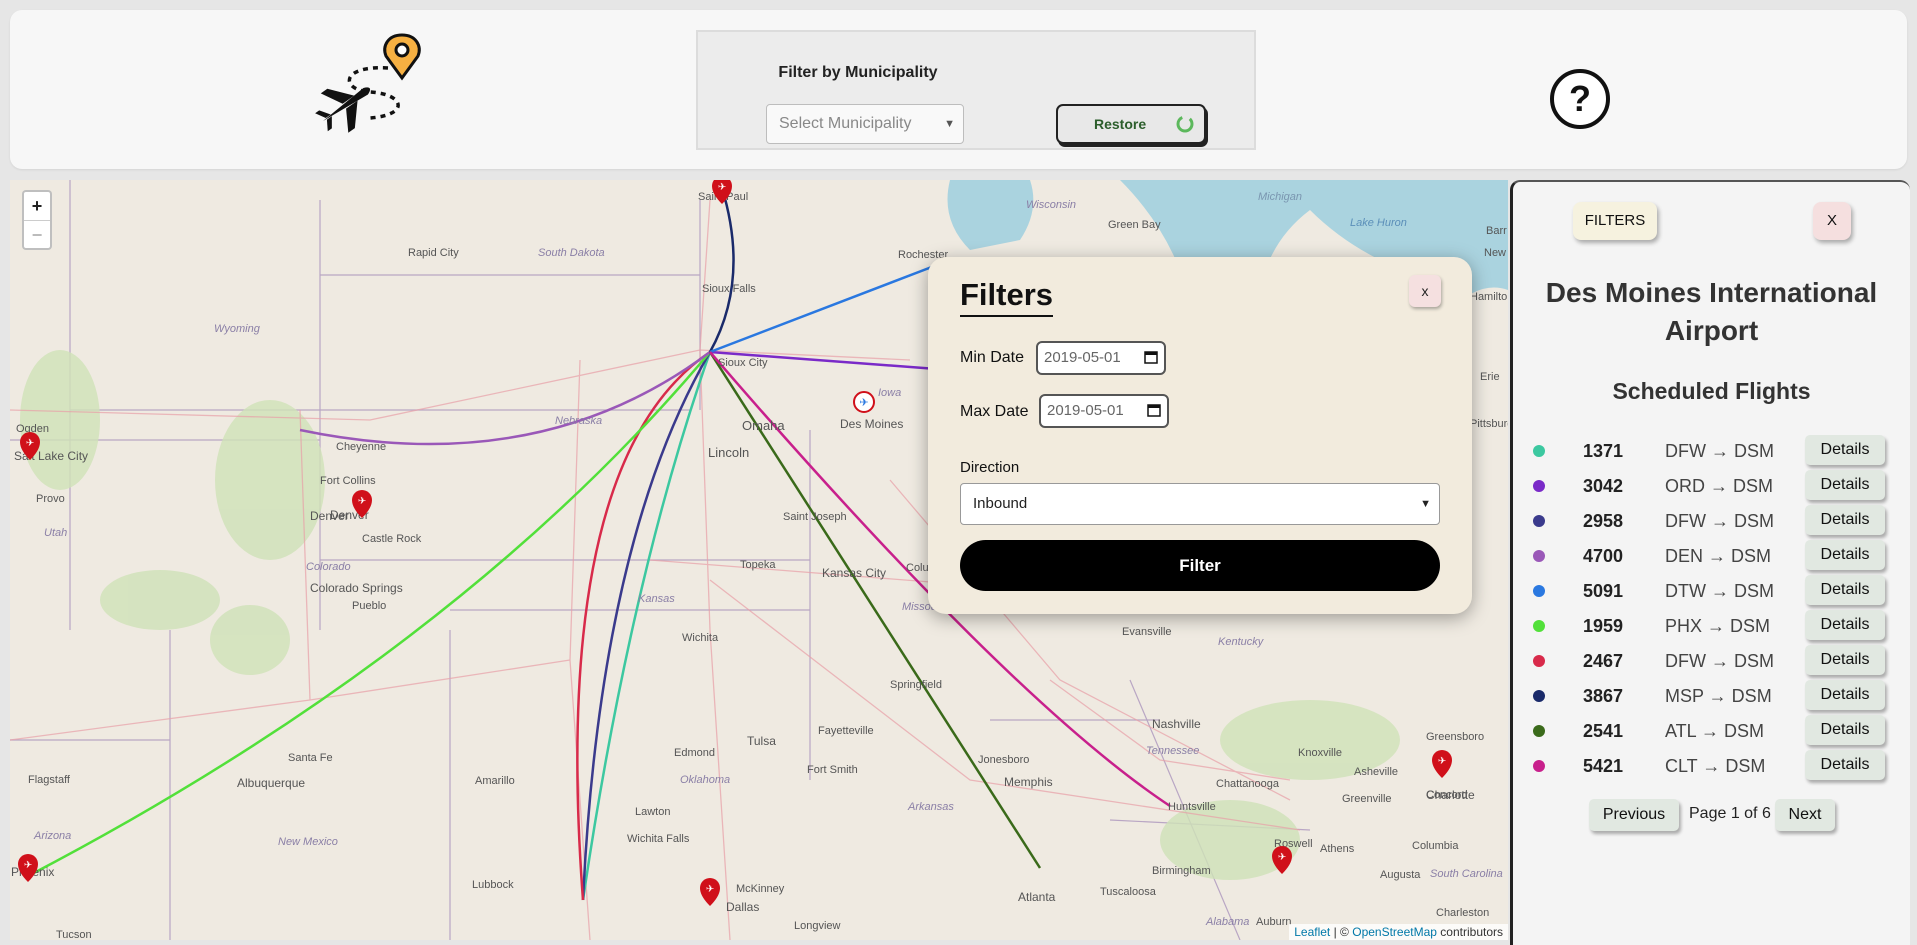 The height and width of the screenshot is (945, 1917). Describe the element at coordinates (858, 72) in the screenshot. I see `filter-by-municipality-label: Filter by Municipality` at that location.